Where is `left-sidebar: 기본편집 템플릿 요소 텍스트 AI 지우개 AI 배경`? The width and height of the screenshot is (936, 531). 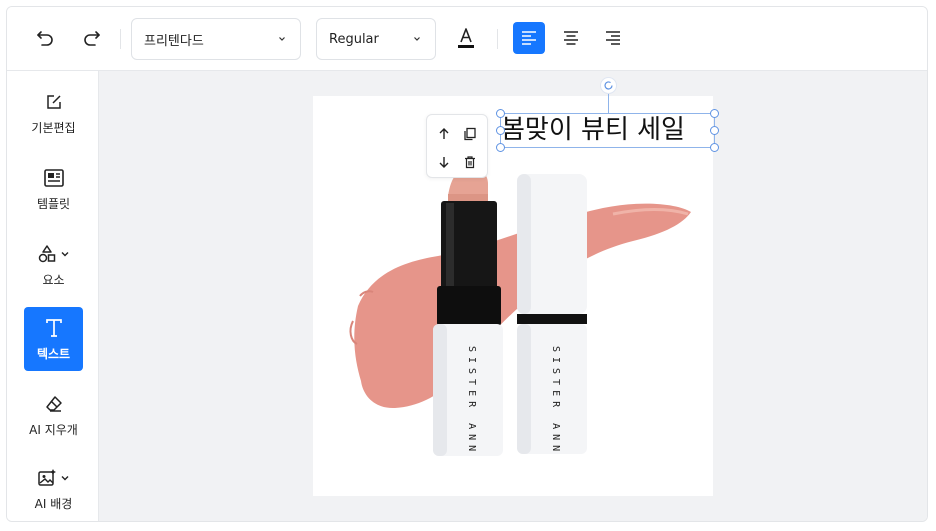
left-sidebar: 기본편집 템플릿 요소 텍스트 AI 지우개 AI 배경 is located at coordinates (53, 296).